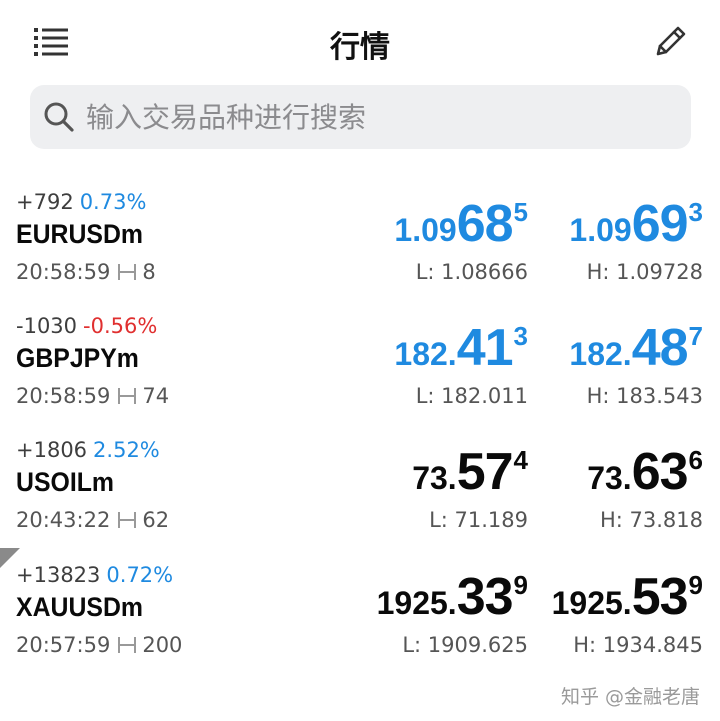 The height and width of the screenshot is (721, 720). Describe the element at coordinates (485, 472) in the screenshot. I see `bid-price-big: 57` at that location.